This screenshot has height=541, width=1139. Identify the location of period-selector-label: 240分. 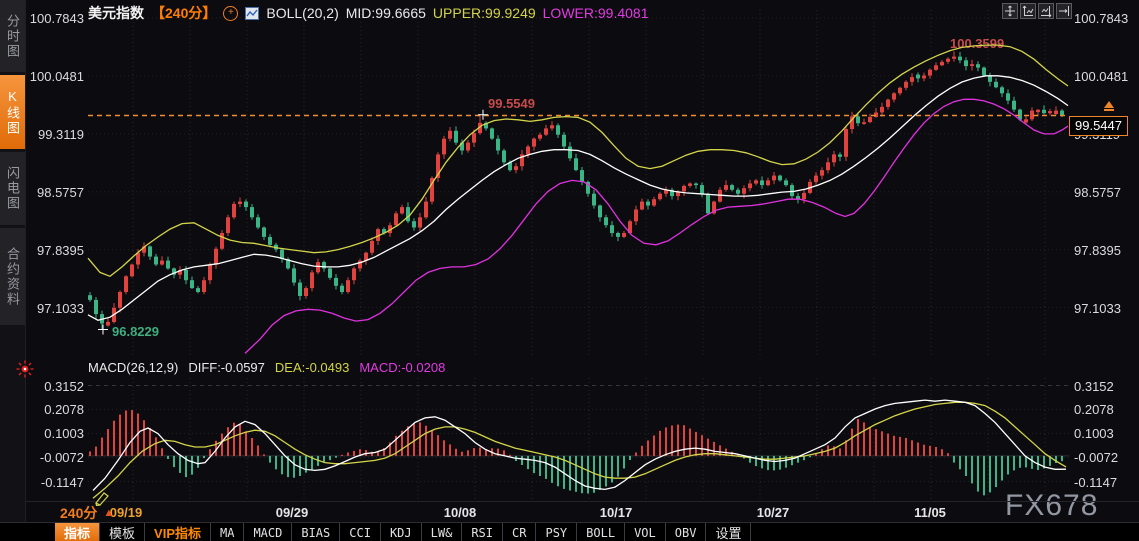
(79, 513).